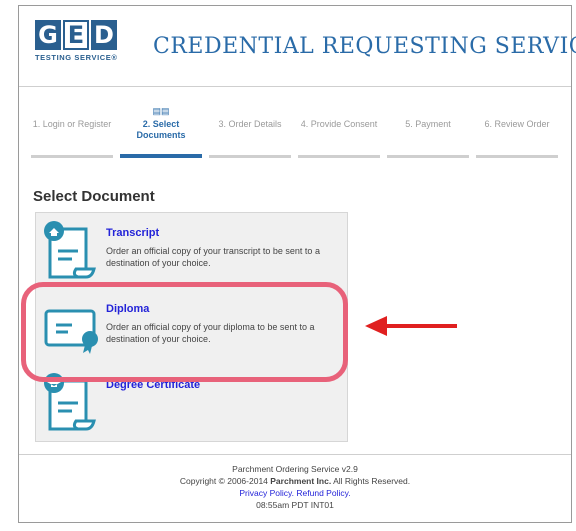 The height and width of the screenshot is (531, 576). What do you see at coordinates (250, 132) in the screenshot?
I see `step-order-details: 3. Order Details` at bounding box center [250, 132].